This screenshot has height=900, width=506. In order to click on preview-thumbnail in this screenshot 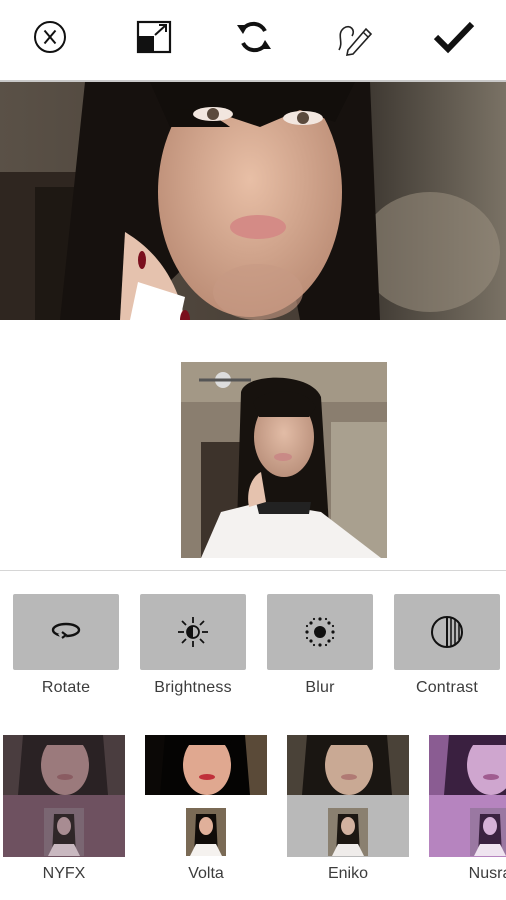, I will do `click(284, 460)`.